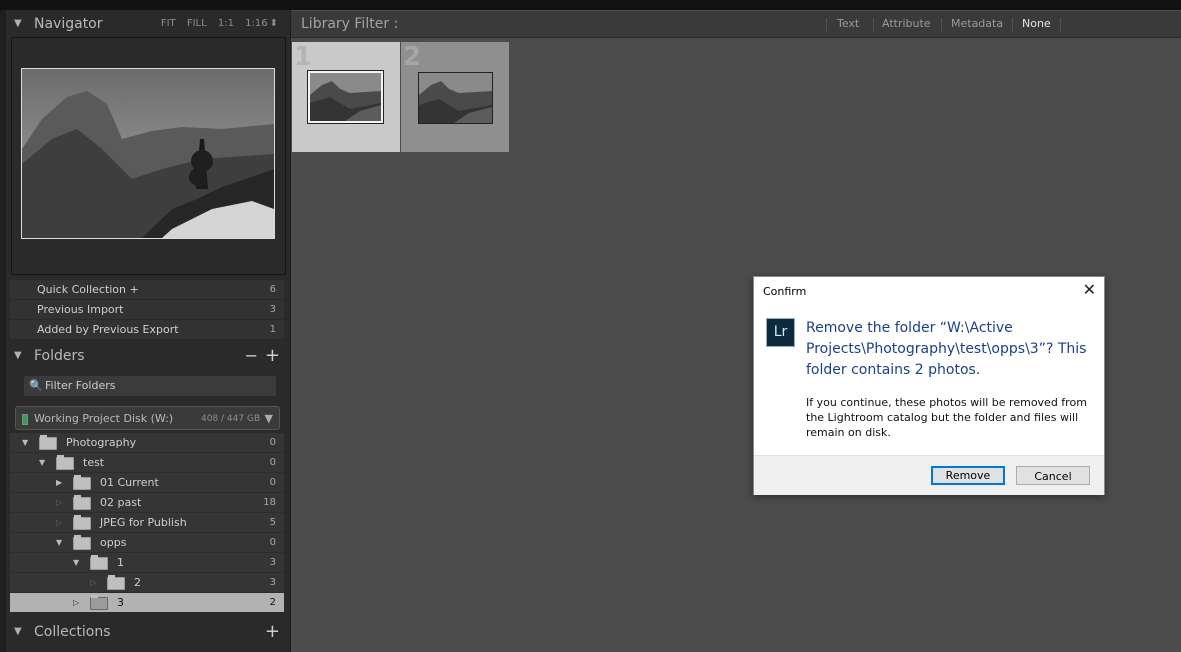 The width and height of the screenshot is (1181, 652). What do you see at coordinates (68, 24) in the screenshot?
I see `navigator-title: Navigator` at bounding box center [68, 24].